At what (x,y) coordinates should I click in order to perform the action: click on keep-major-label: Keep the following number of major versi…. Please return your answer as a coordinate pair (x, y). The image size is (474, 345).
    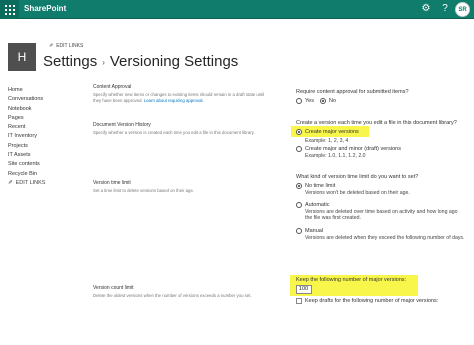
    Looking at the image, I should click on (351, 280).